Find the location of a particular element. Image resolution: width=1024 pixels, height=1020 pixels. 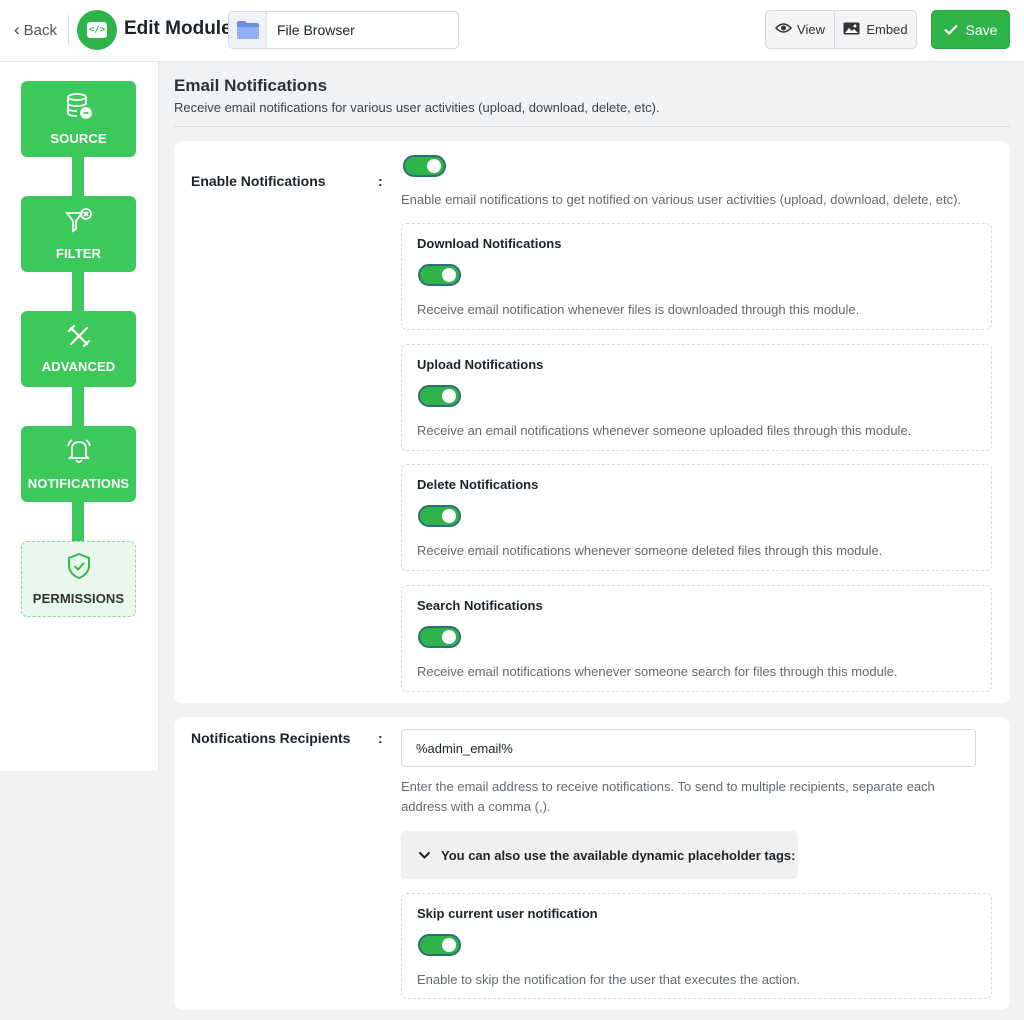

module-name-field: File Browser is located at coordinates (343, 30).